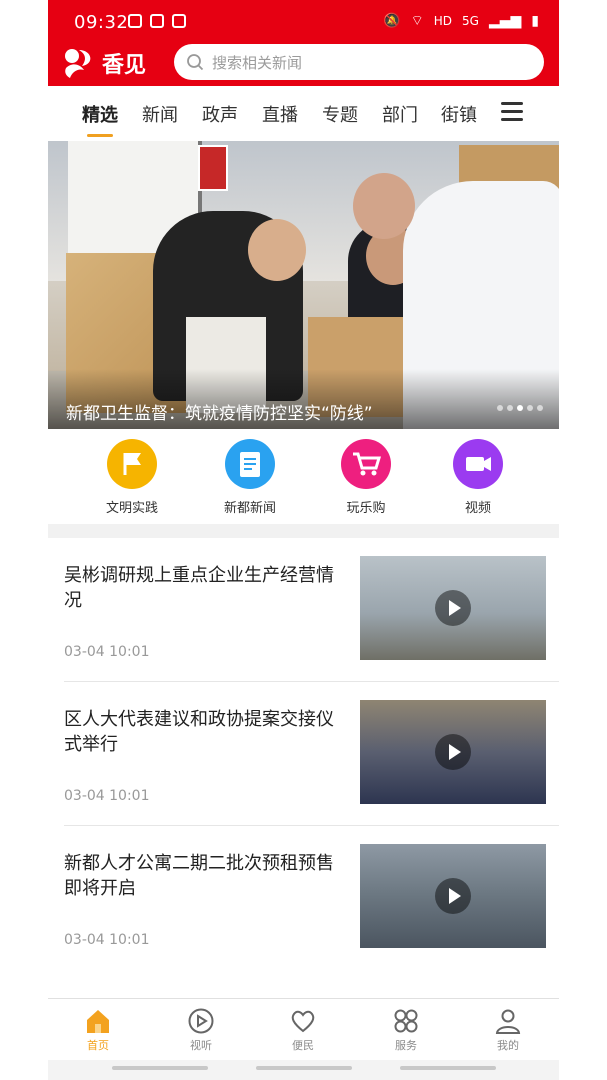 This screenshot has height=1080, width=607. I want to click on quick-entry-video: 视频, so click(478, 477).